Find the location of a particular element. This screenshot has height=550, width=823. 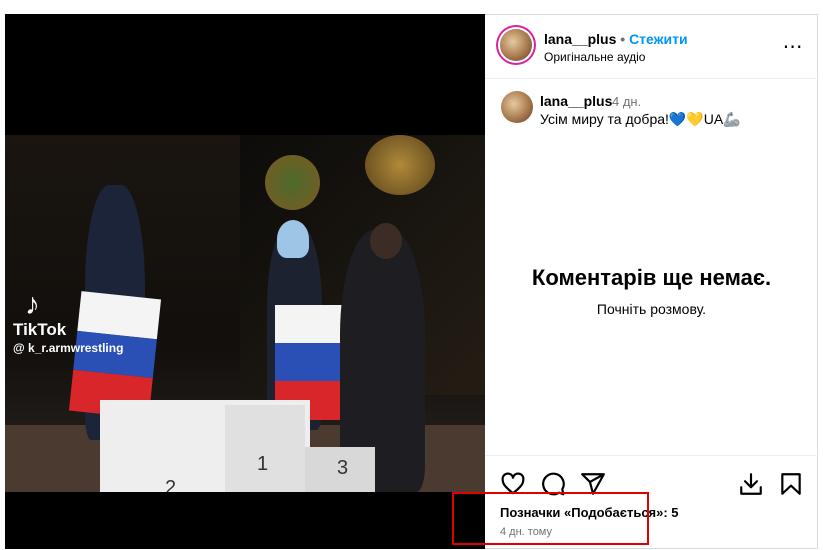

author-line: lana__plus • Стежити is located at coordinates (616, 39).